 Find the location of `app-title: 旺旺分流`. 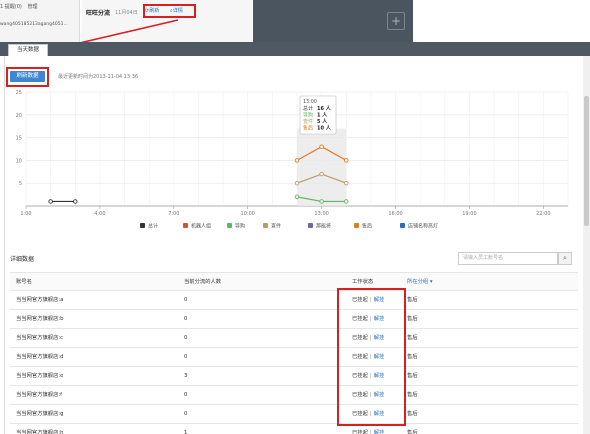

app-title: 旺旺分流 is located at coordinates (98, 13).